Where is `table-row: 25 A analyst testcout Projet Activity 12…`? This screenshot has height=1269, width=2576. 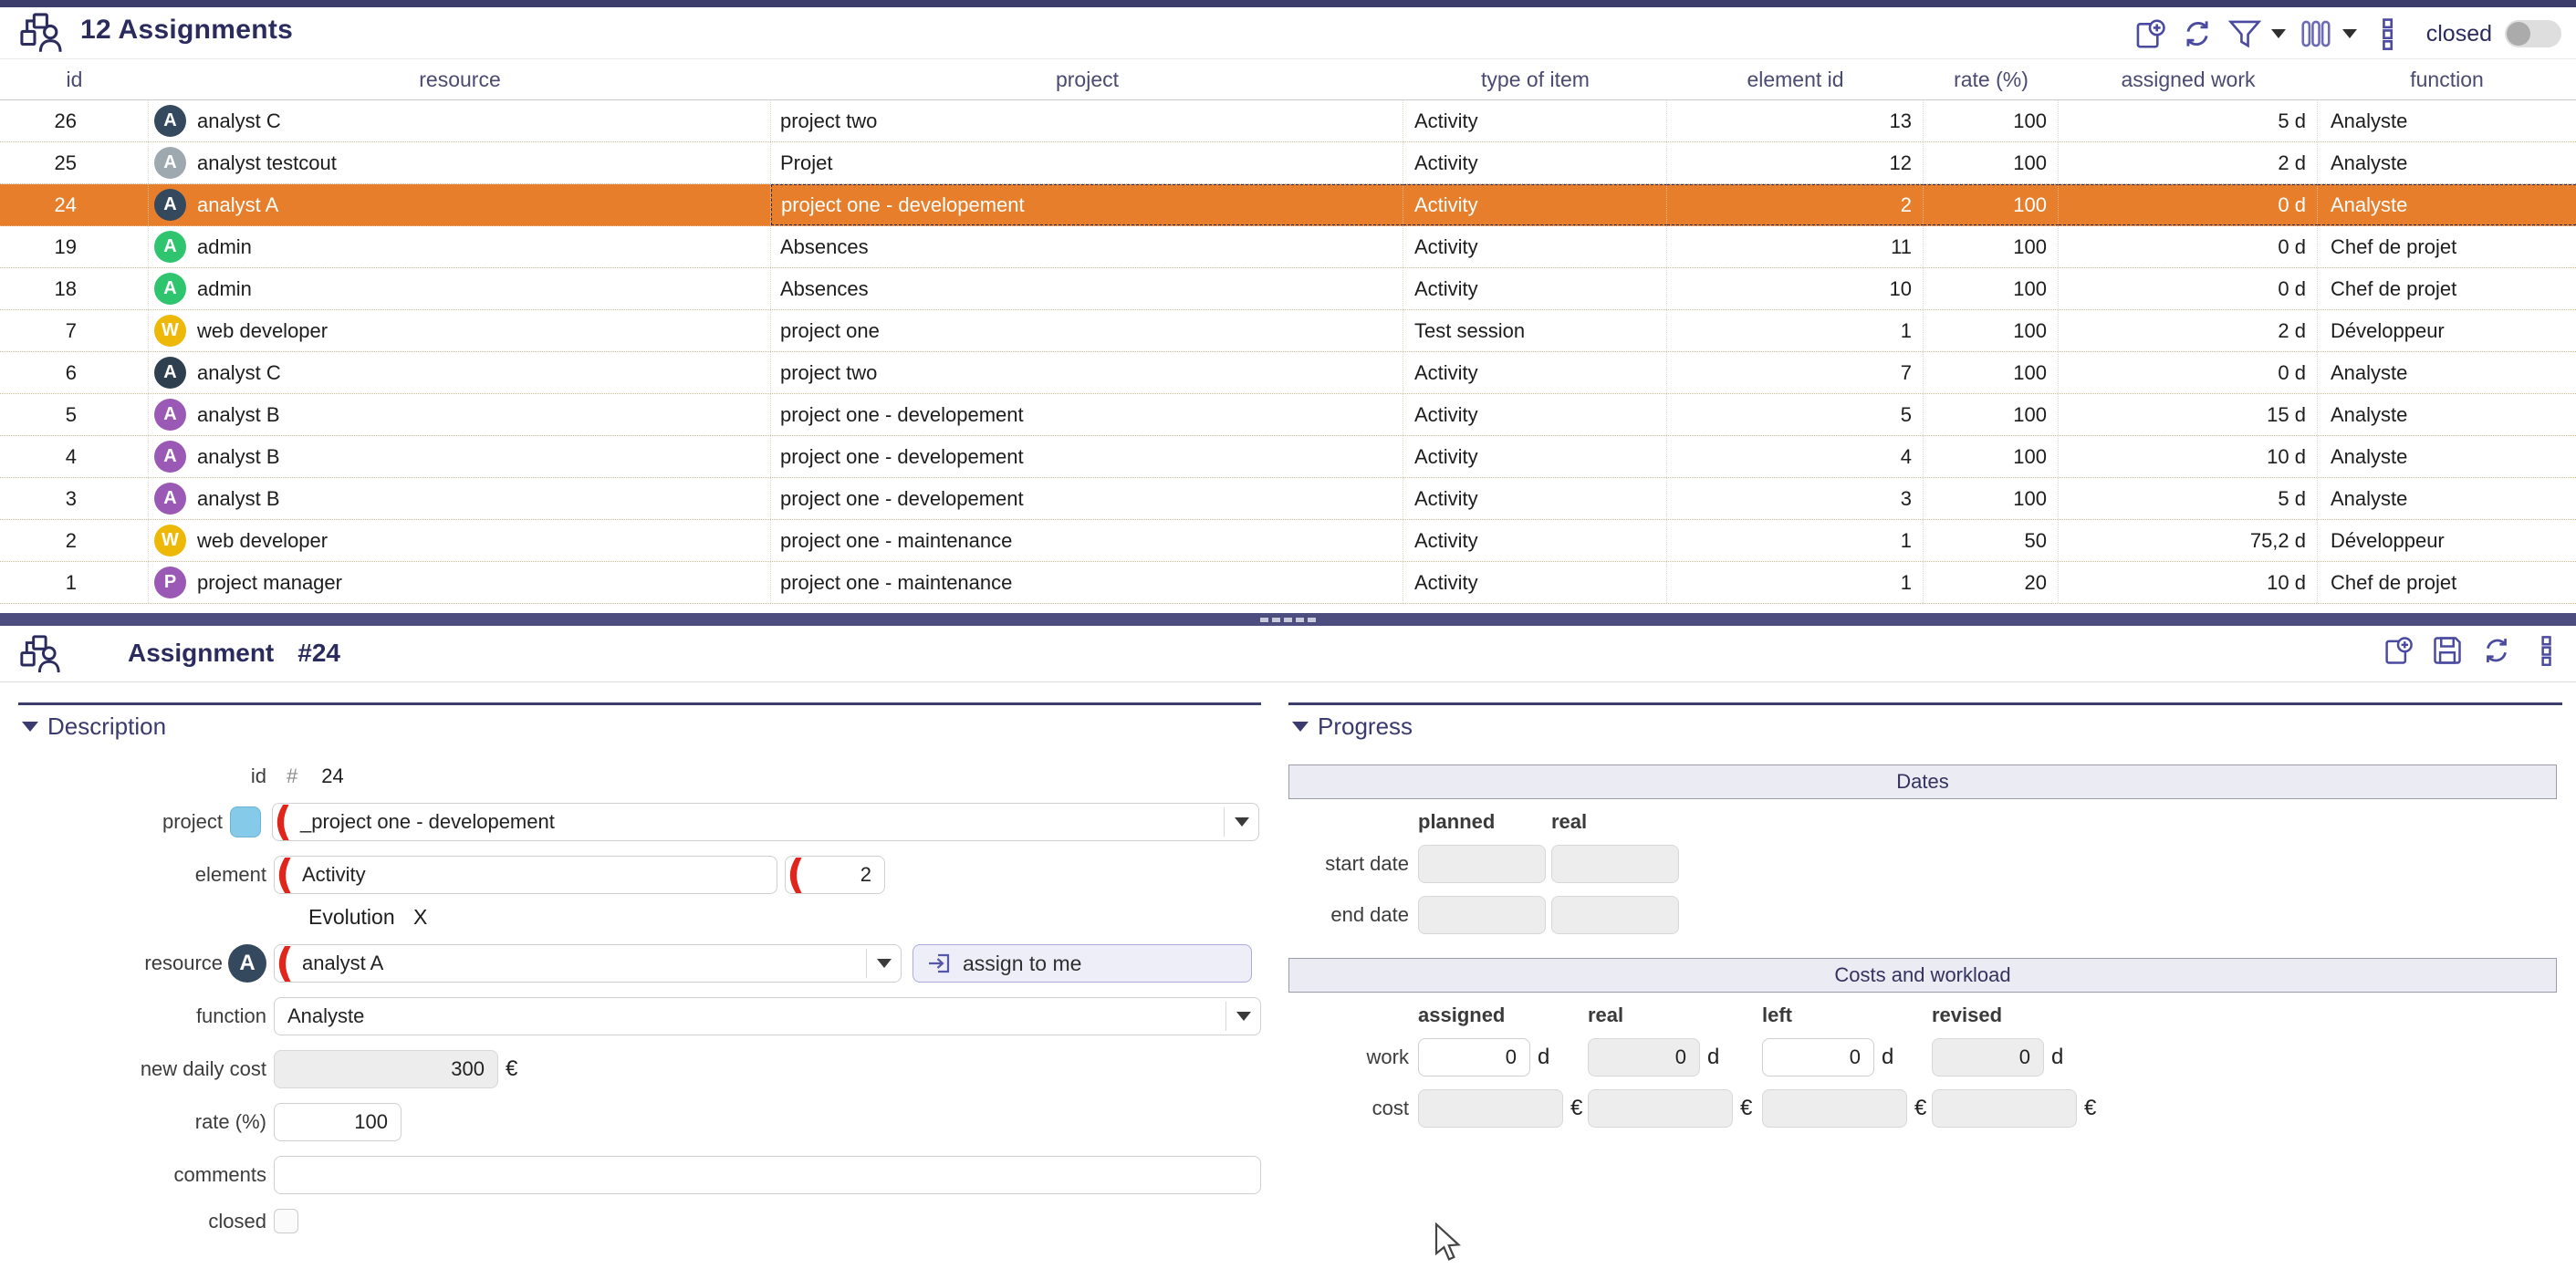 table-row: 25 A analyst testcout Projet Activity 12… is located at coordinates (1288, 163).